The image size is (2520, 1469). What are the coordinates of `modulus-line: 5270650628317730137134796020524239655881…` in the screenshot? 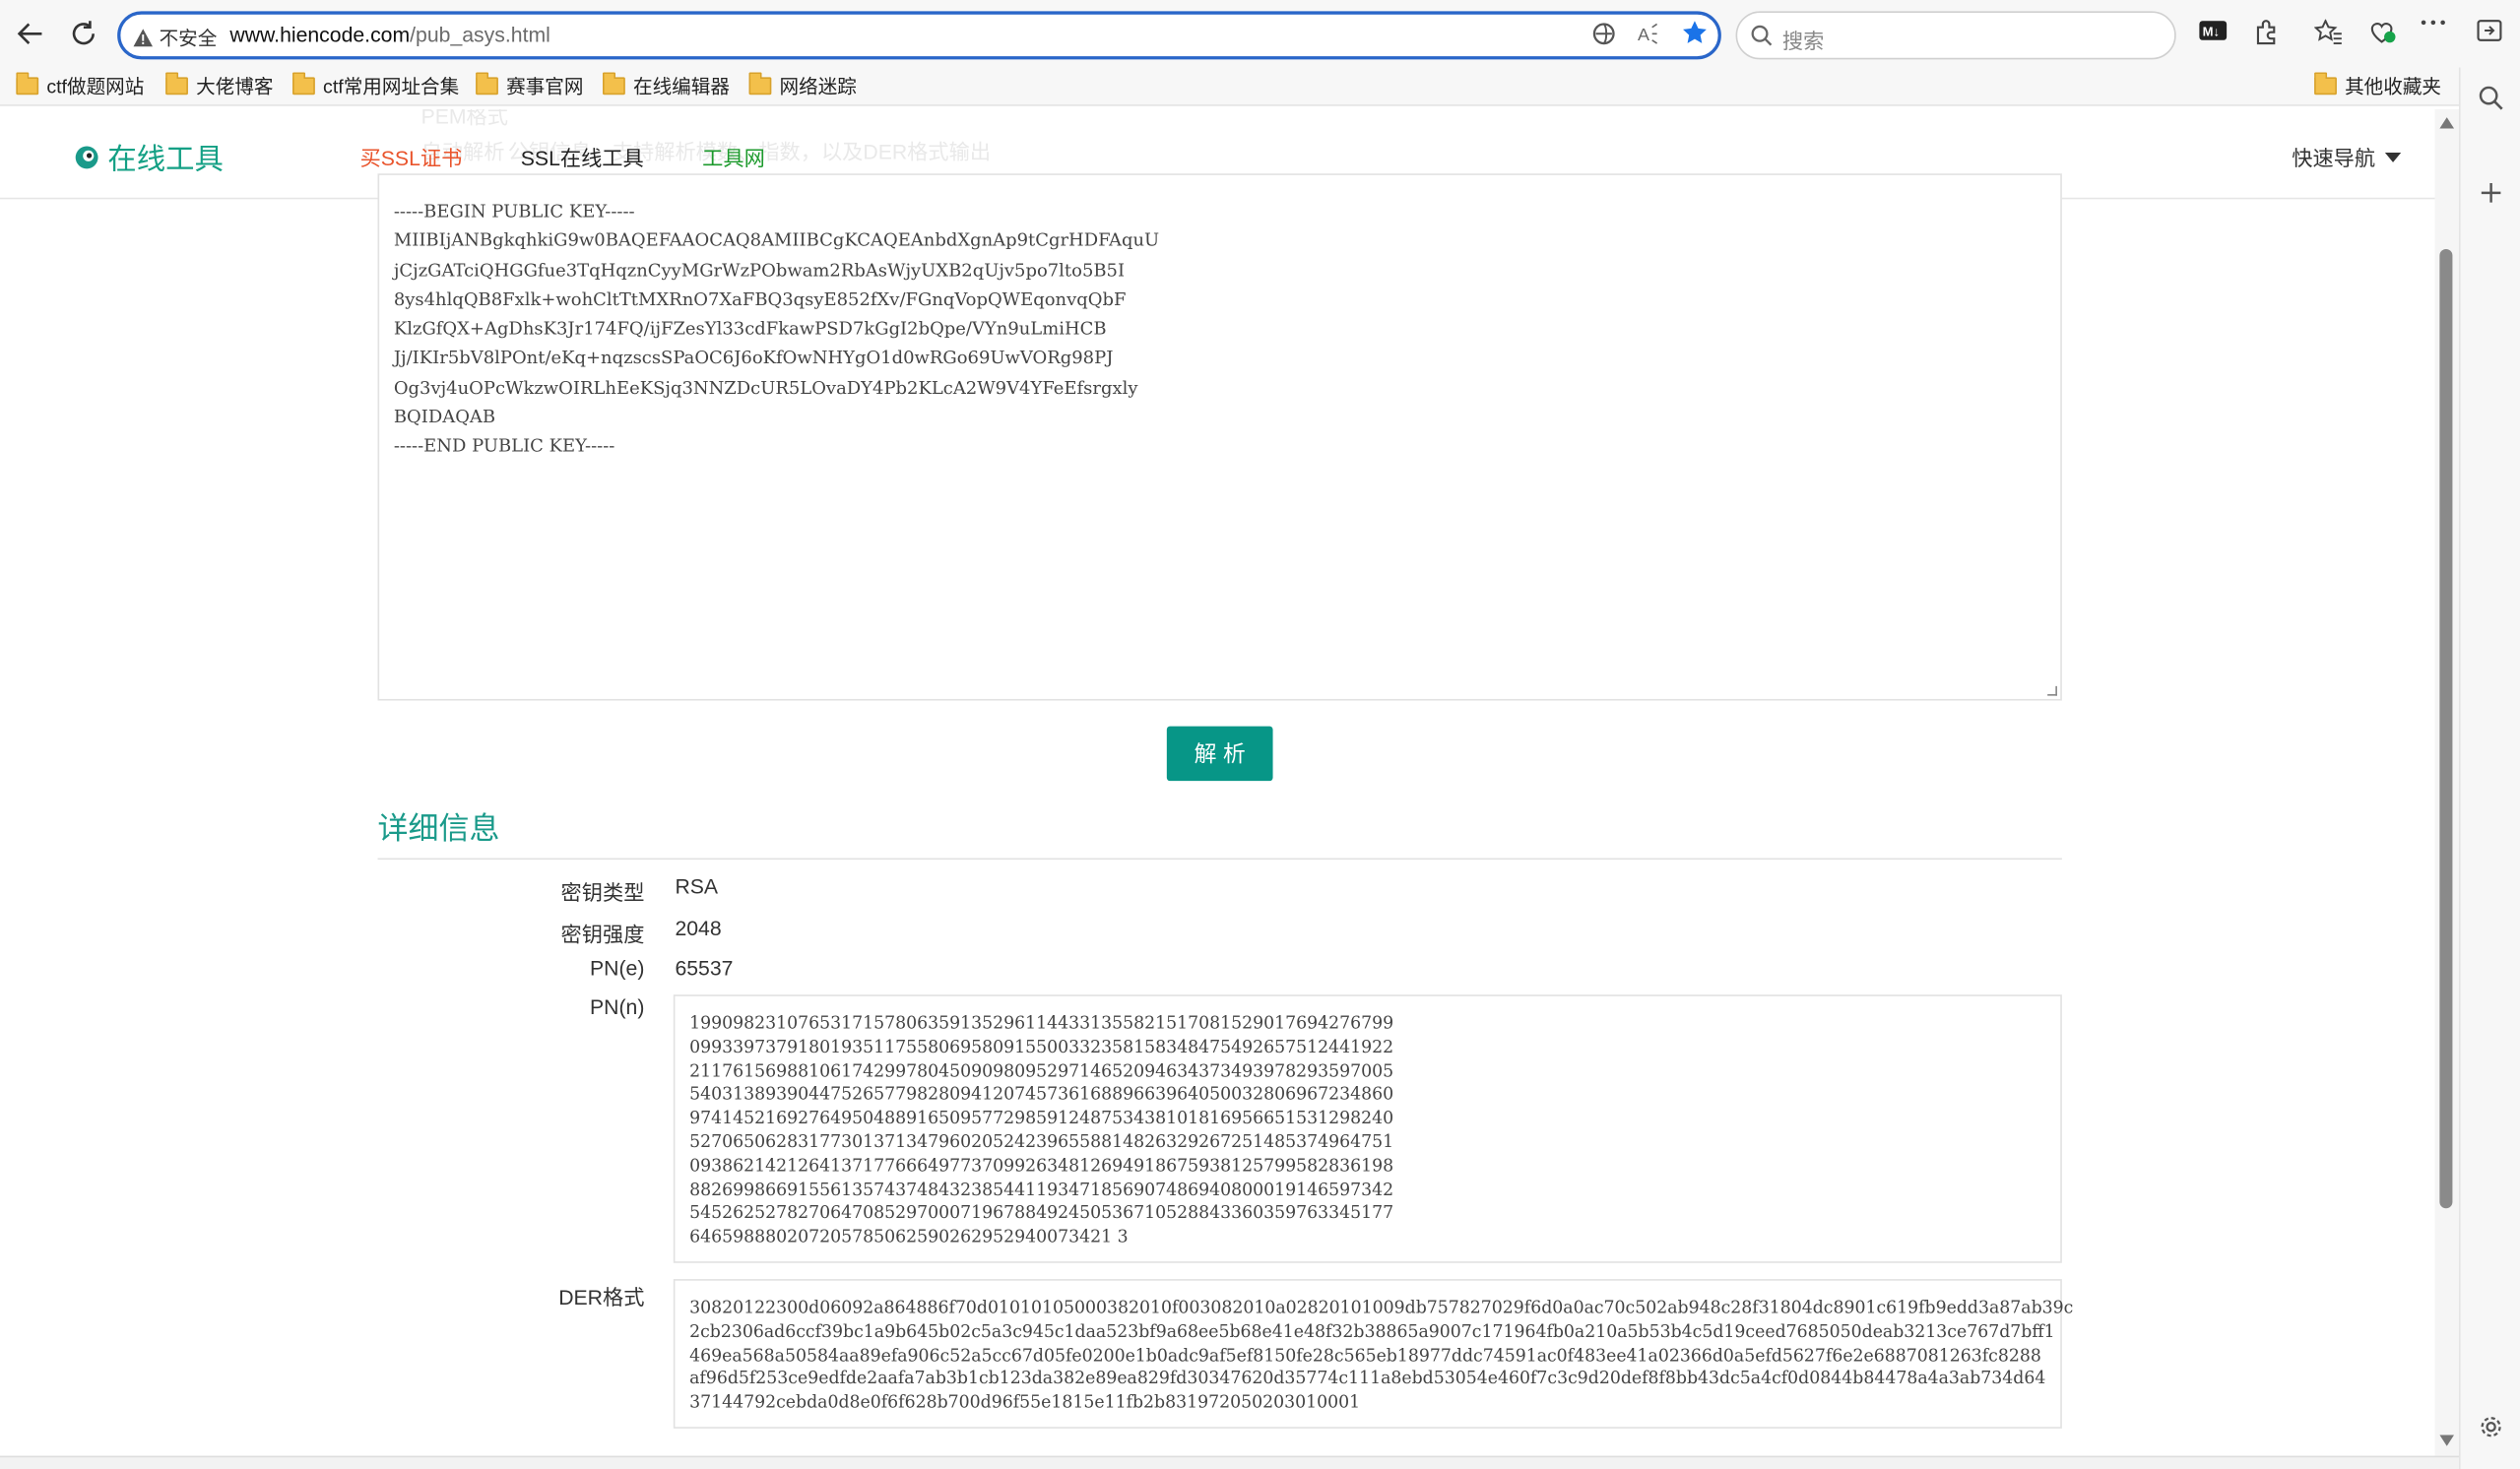 It's located at (1041, 1143).